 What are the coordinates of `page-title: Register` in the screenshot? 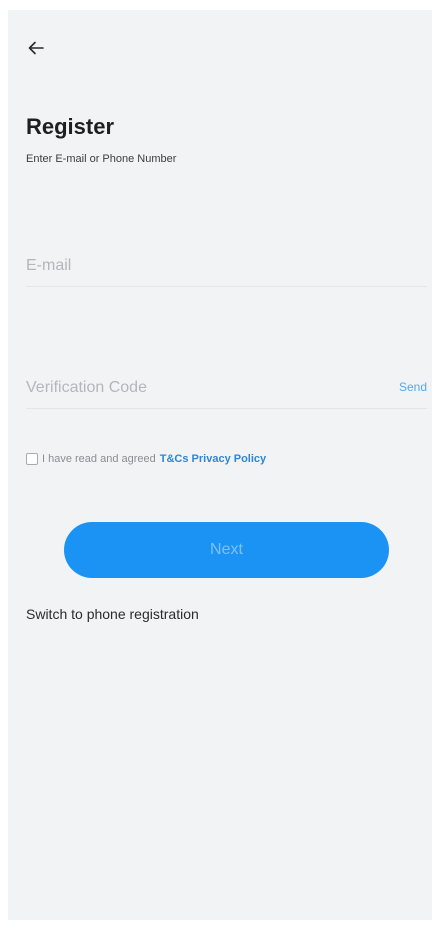 It's located at (70, 126).